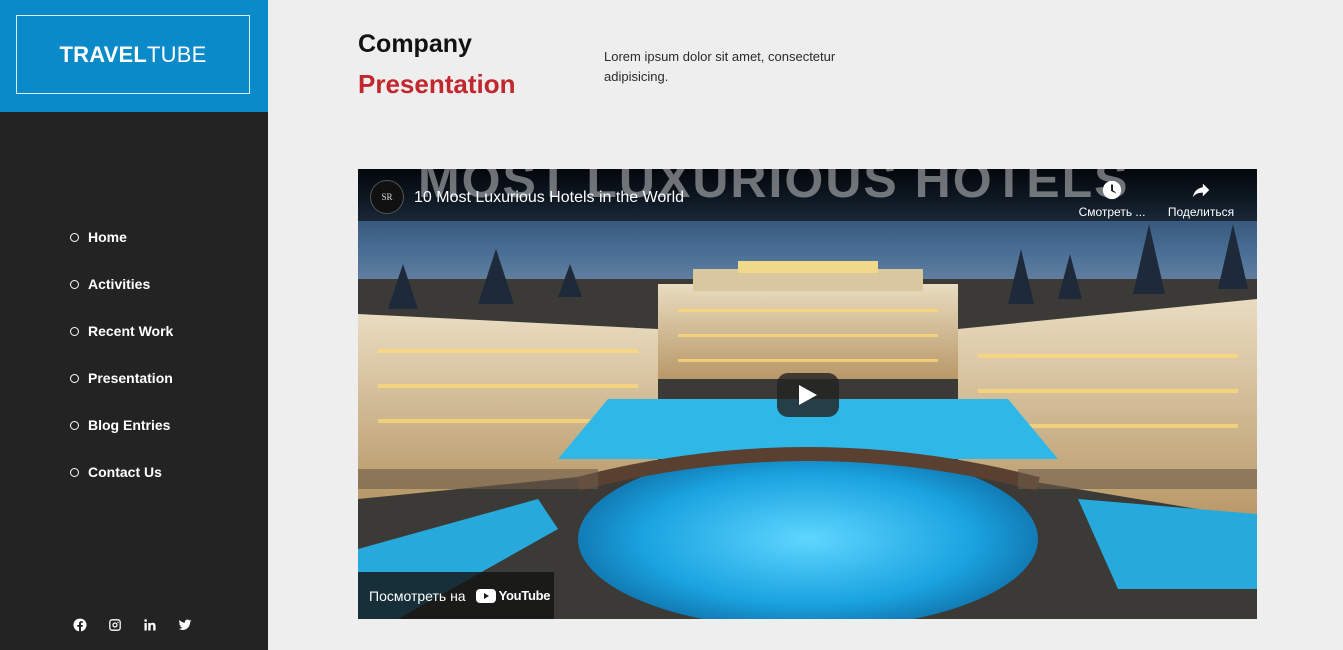 The height and width of the screenshot is (650, 1343). What do you see at coordinates (121, 298) in the screenshot?
I see `nav-item-activities: Activities` at bounding box center [121, 298].